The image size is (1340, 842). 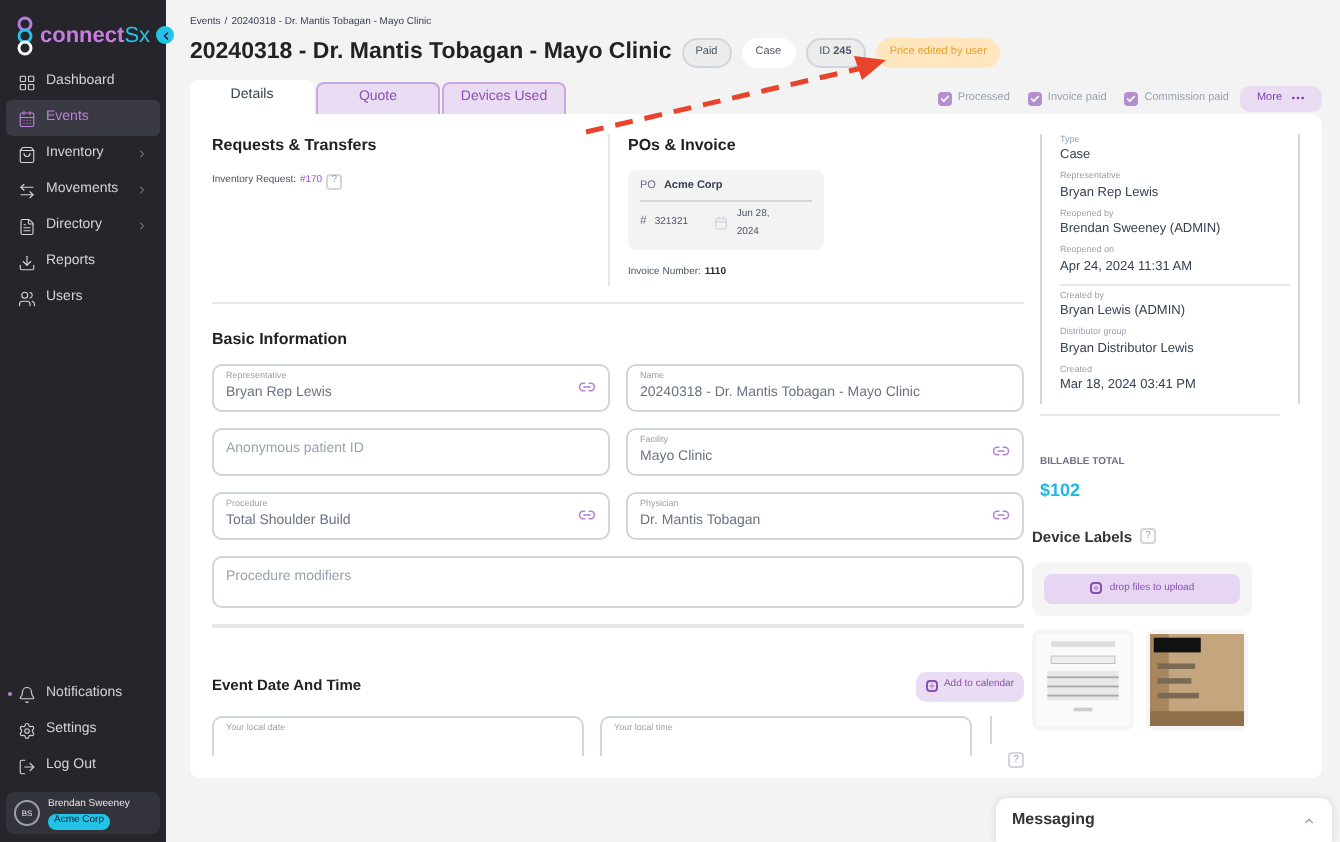 I want to click on section-heading: Basic Information, so click(x=281, y=339).